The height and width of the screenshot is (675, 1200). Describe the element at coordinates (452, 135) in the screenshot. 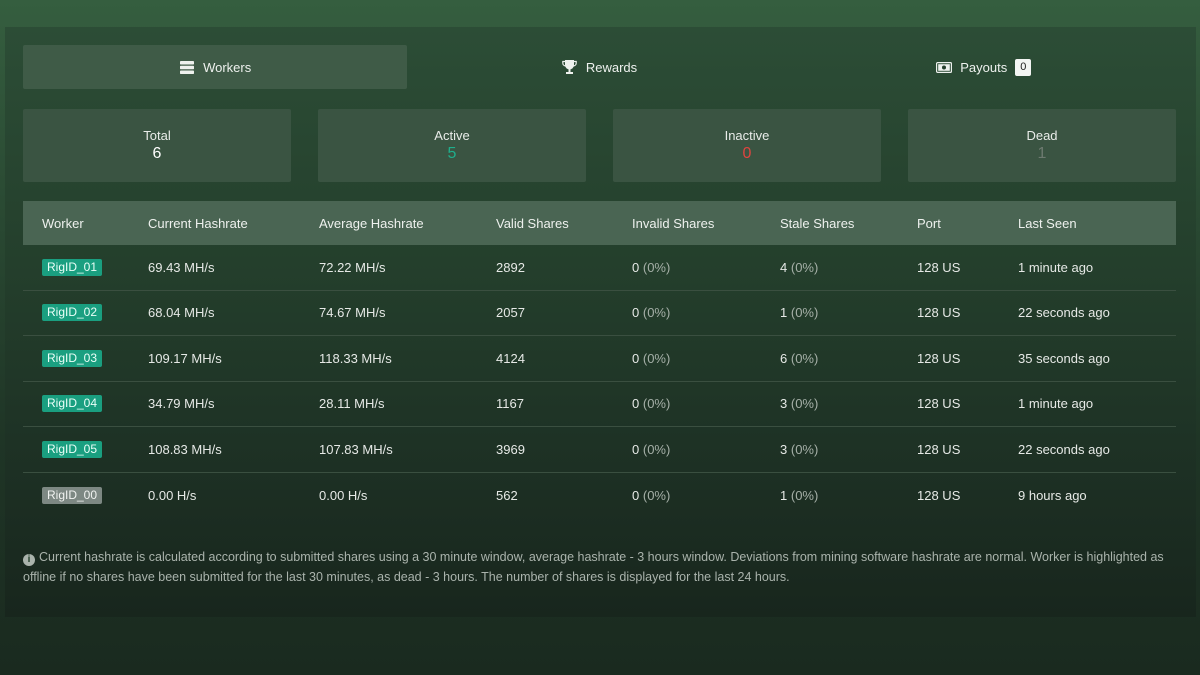

I see `stat-label: Active` at that location.